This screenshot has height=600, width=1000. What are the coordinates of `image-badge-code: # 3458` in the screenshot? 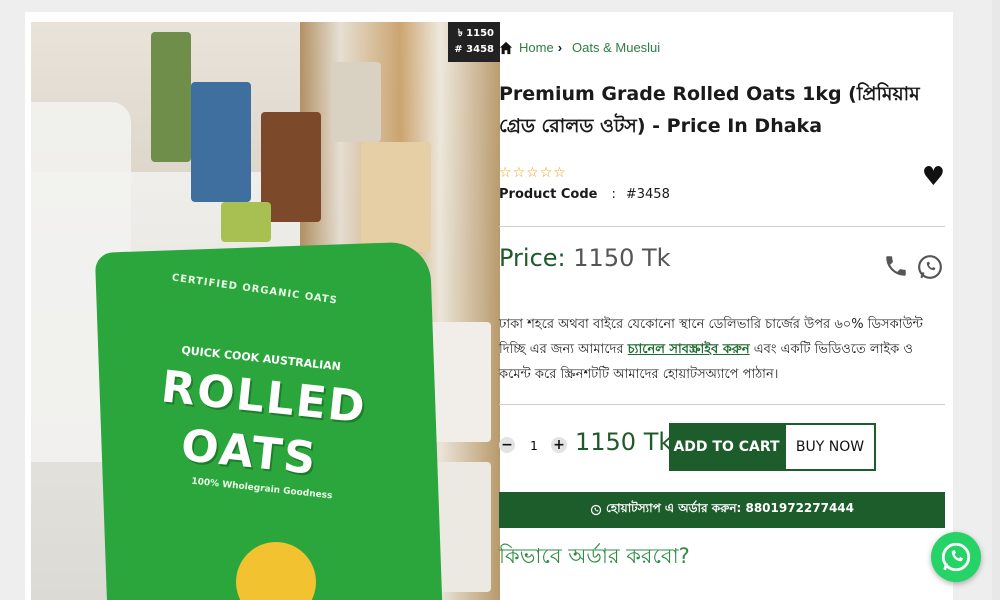 It's located at (474, 49).